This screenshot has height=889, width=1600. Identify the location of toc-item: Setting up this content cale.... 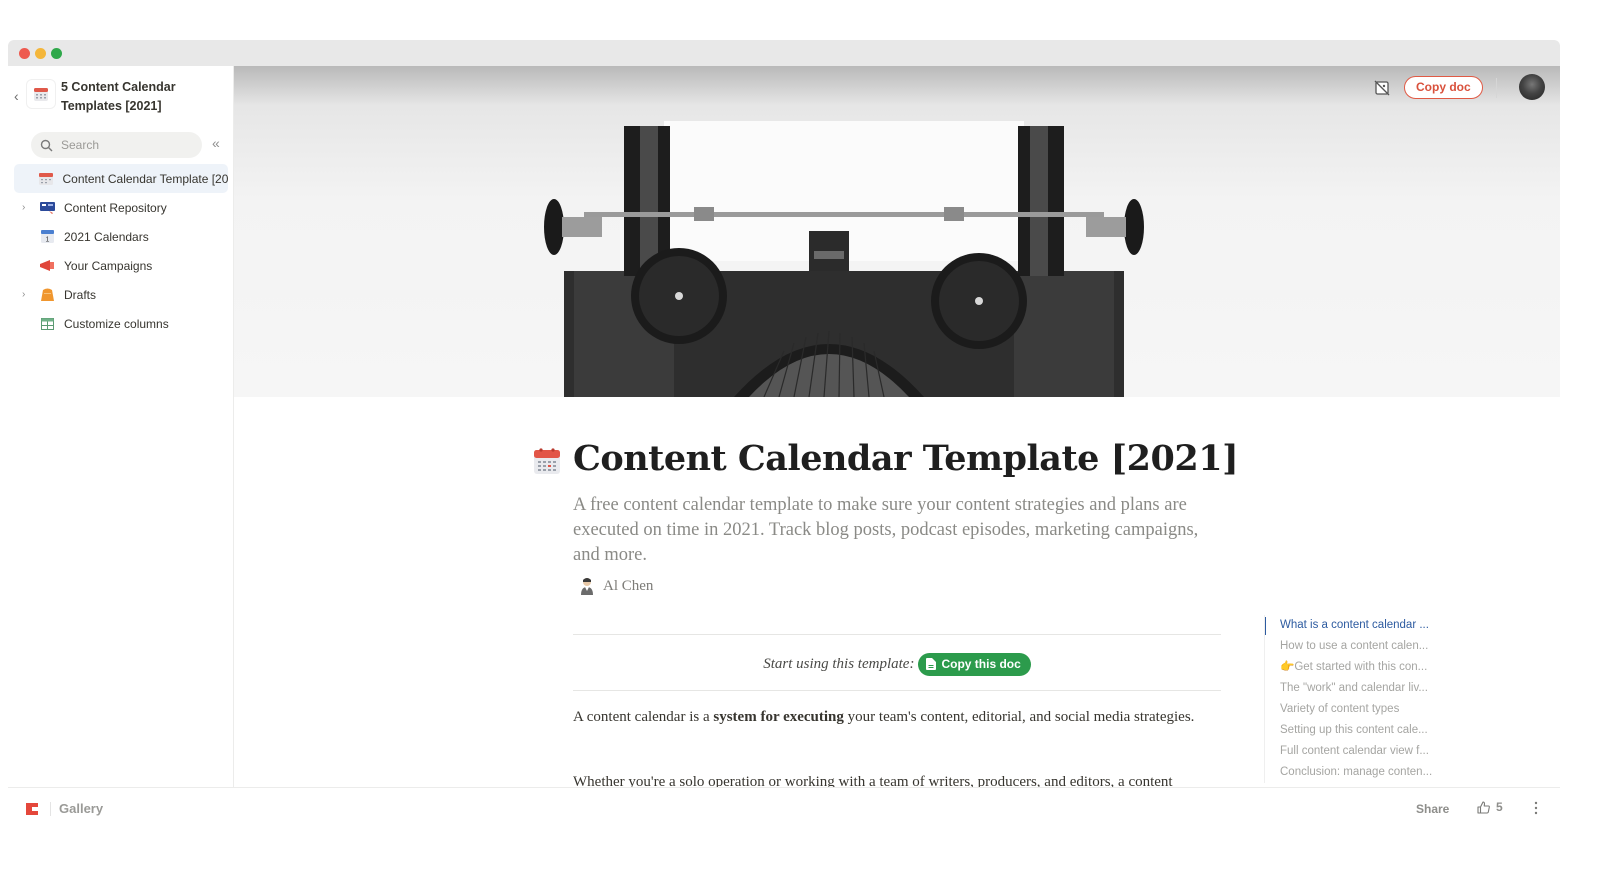
(1364, 730).